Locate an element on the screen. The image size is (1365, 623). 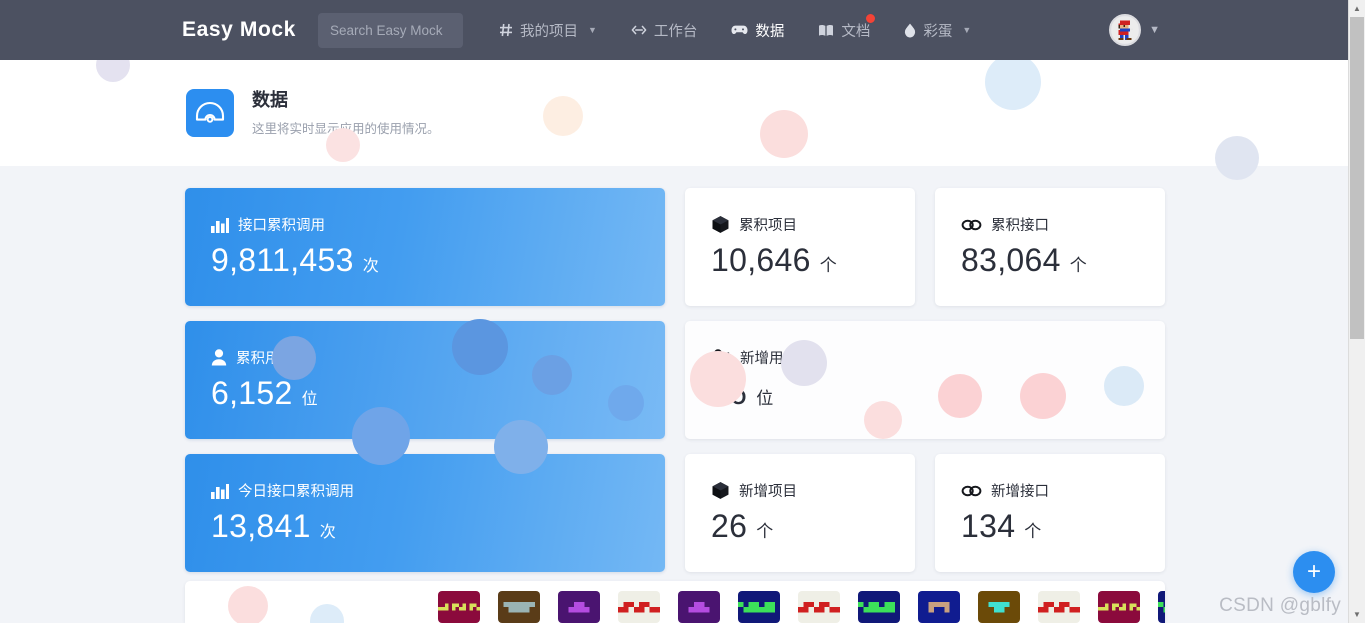
link-icon is located at coordinates (971, 225).